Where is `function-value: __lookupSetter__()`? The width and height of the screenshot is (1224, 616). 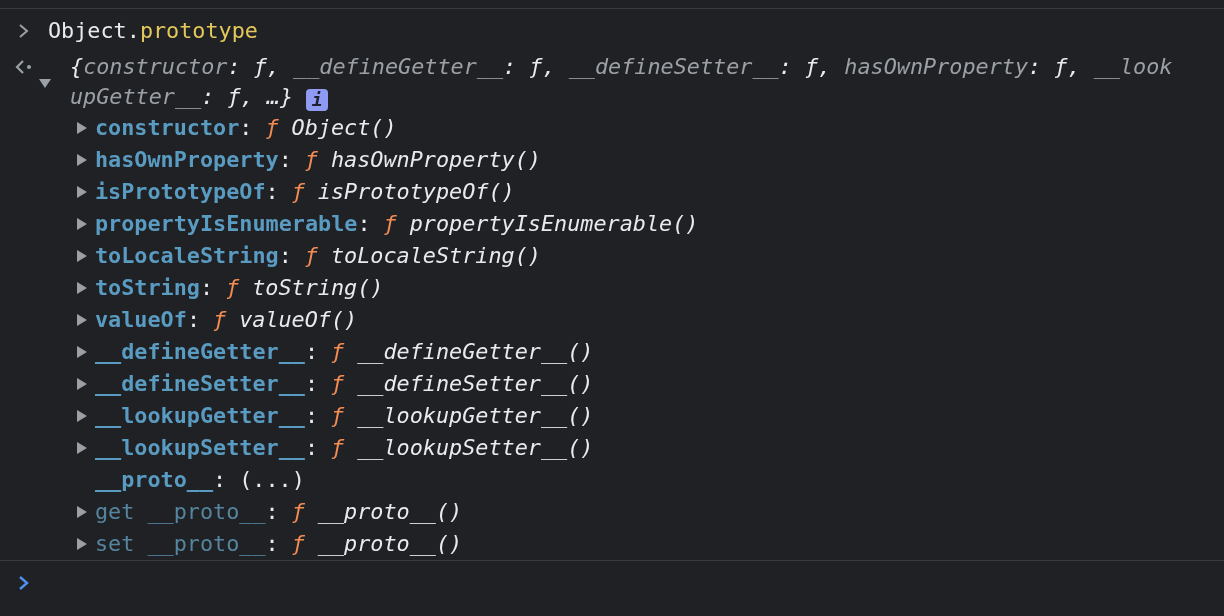
function-value: __lookupSetter__() is located at coordinates (475, 447).